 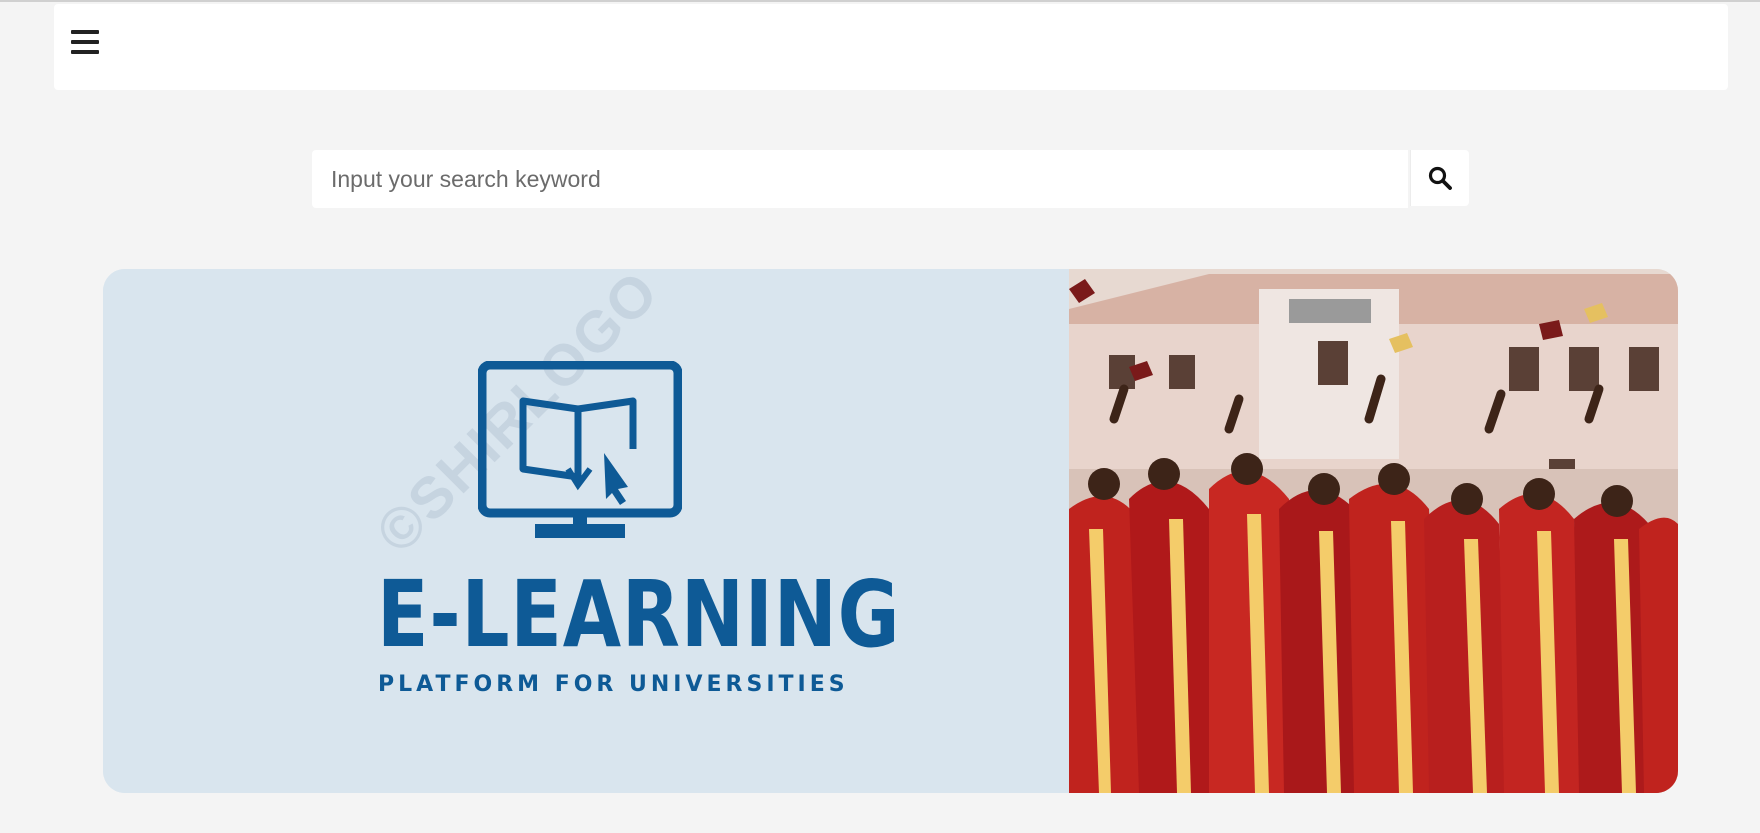 I want to click on logo-subtitle: PLATFORM FOR UNIVERSITIES, so click(x=613, y=684).